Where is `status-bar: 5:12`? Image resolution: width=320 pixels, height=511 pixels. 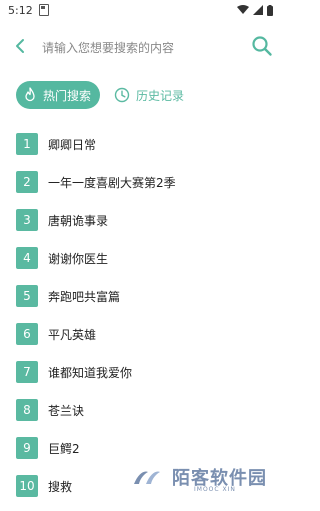
status-bar: 5:12 is located at coordinates (140, 10).